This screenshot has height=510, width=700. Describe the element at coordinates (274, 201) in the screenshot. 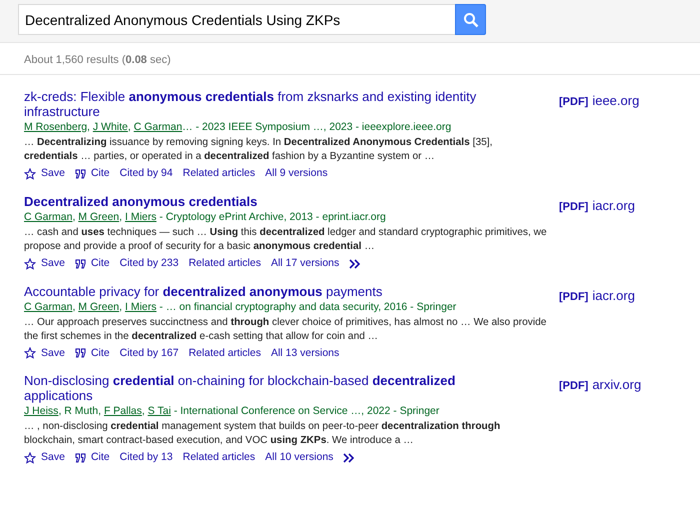

I see `result-title: Decentralized anonymous credentials` at that location.